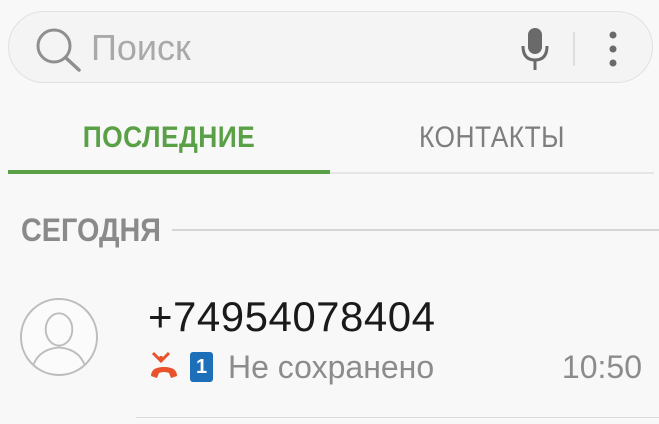  Describe the element at coordinates (415, 230) in the screenshot. I see `section-divider` at that location.